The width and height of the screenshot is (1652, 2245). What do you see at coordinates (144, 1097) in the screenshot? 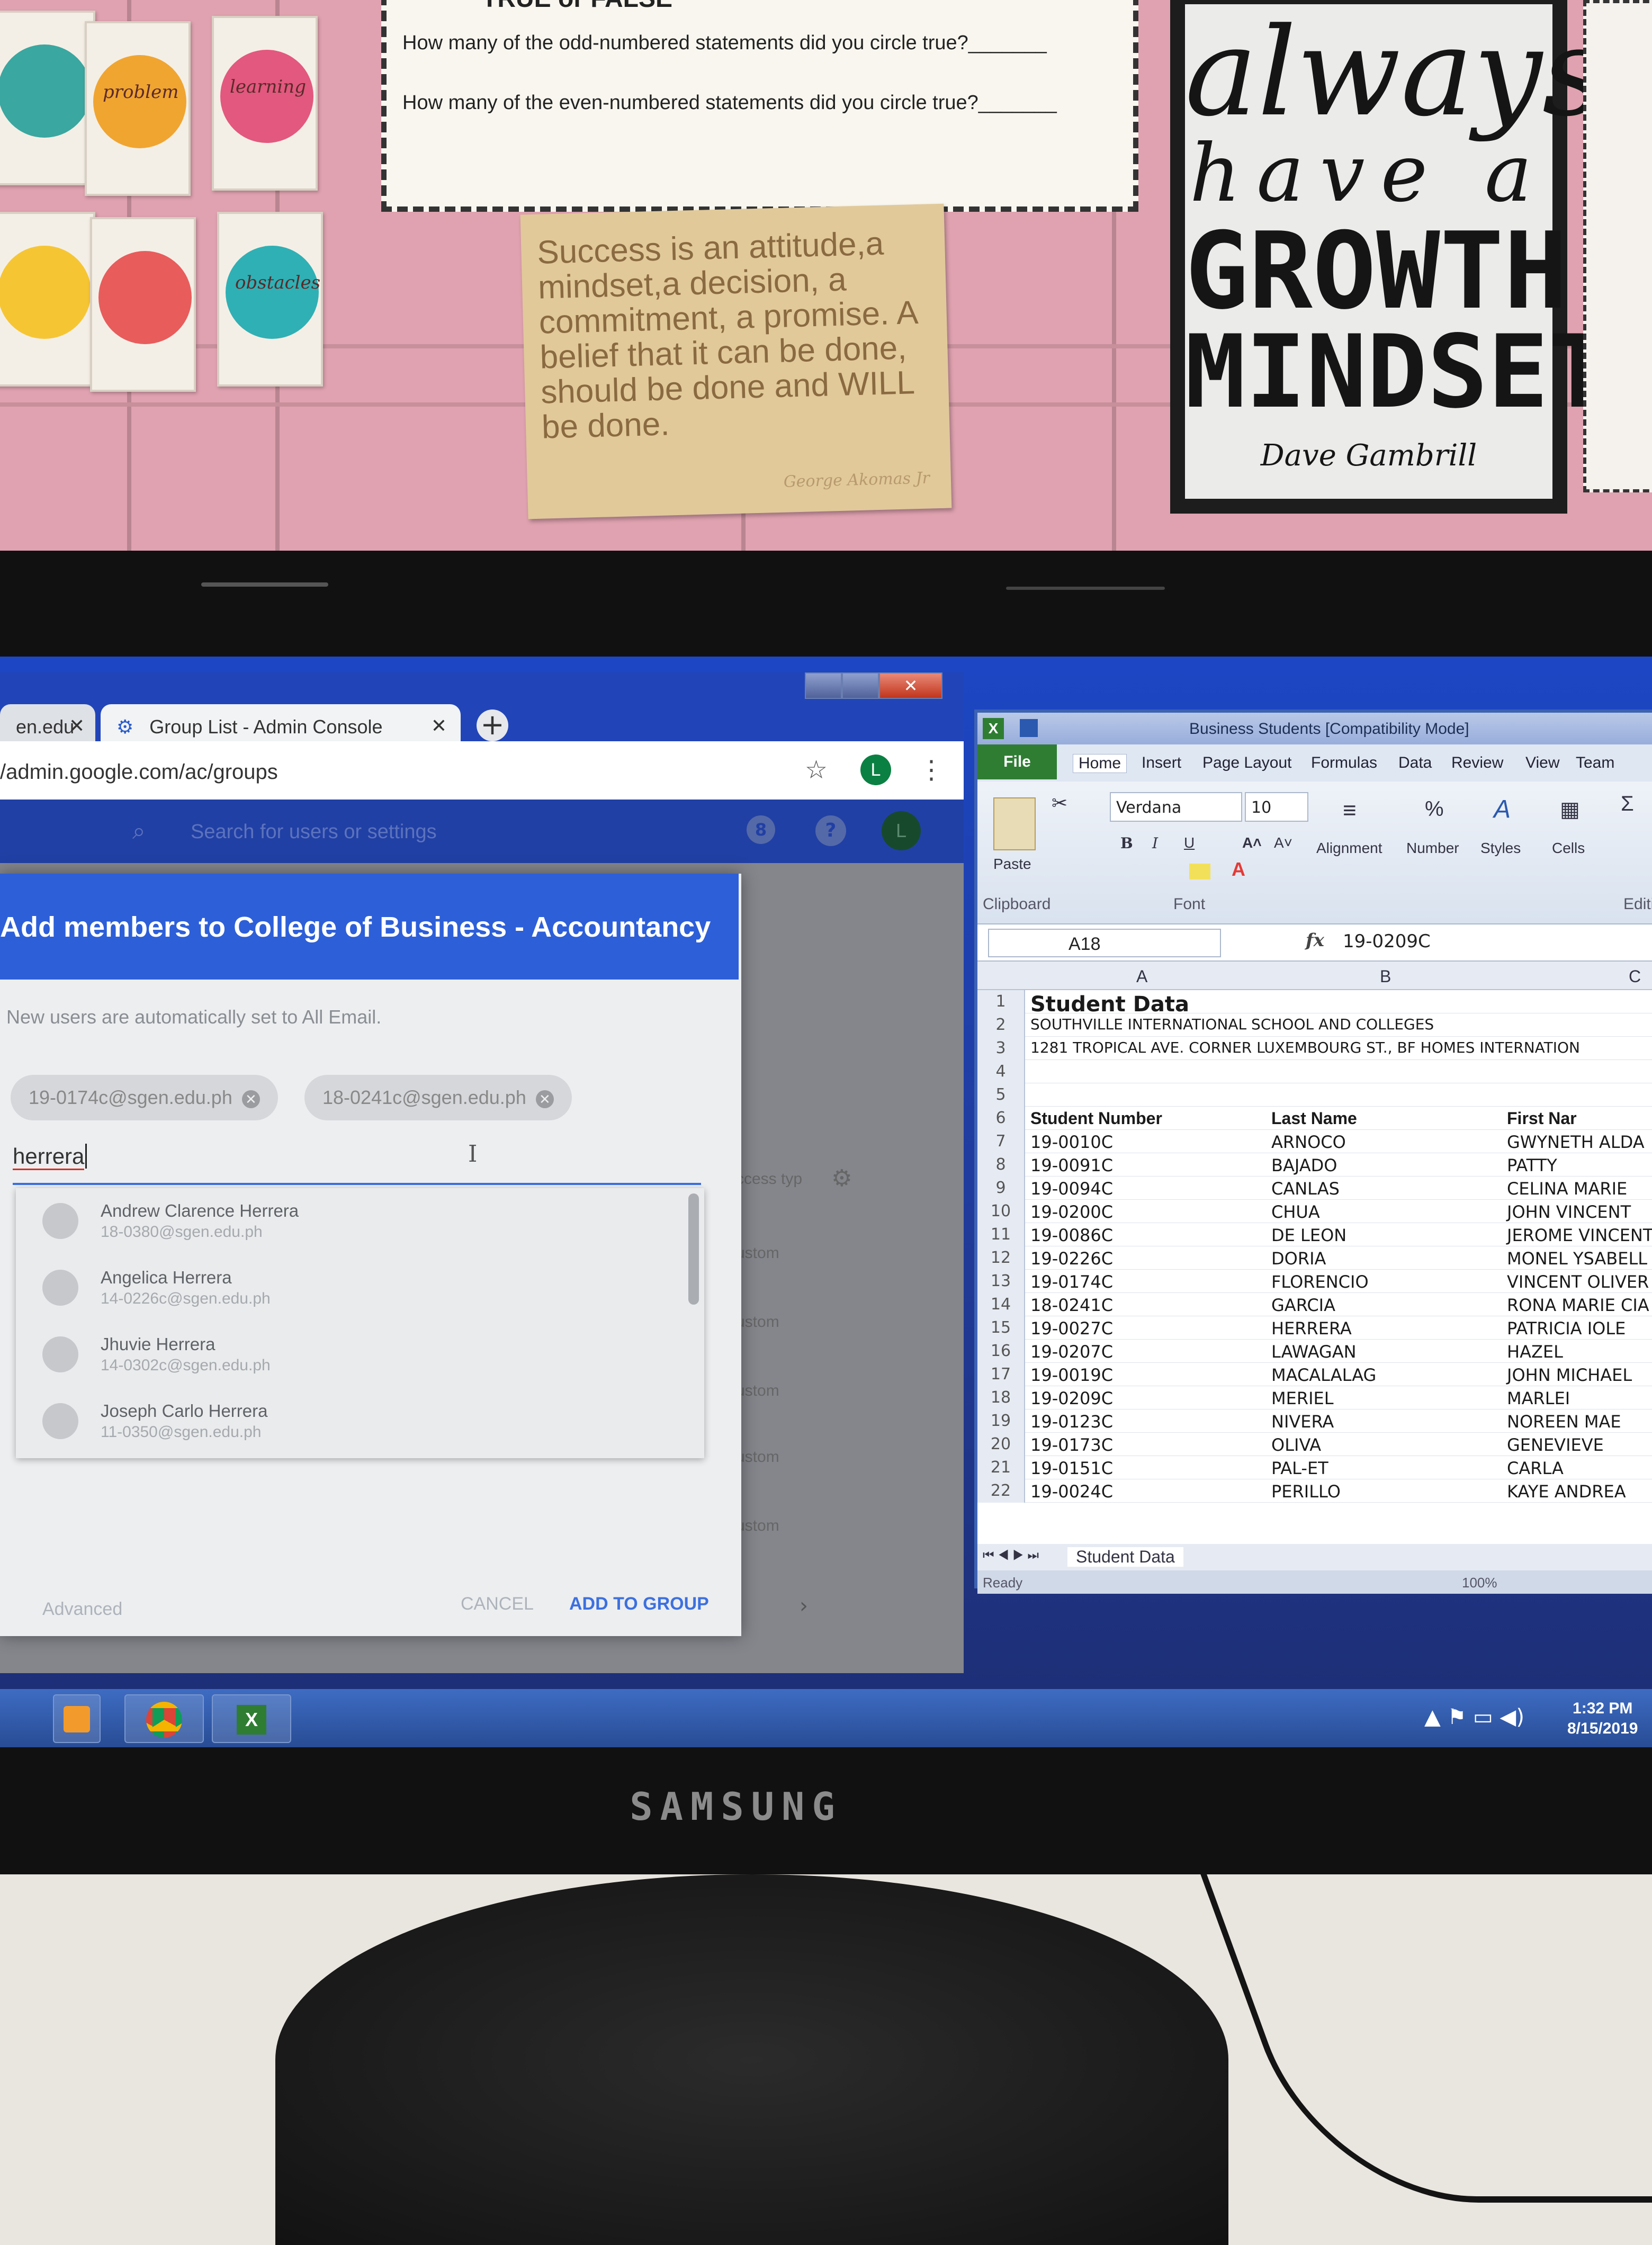
I see `member-chip: 19-0174c@sgen.edu.ph ✕` at bounding box center [144, 1097].